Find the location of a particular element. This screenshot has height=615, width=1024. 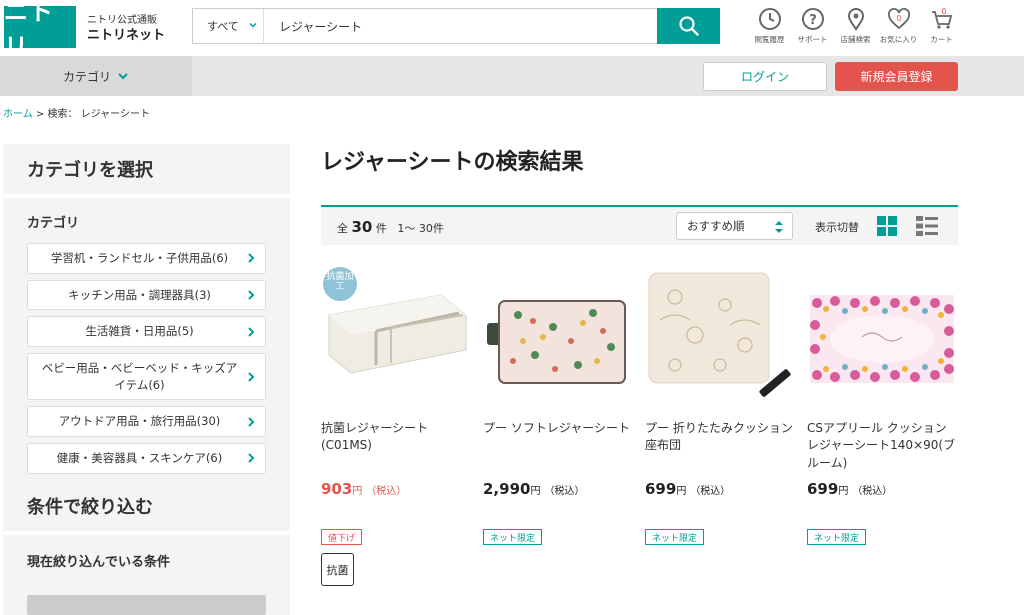

category-menu-button: カテゴリ is located at coordinates (96, 76).